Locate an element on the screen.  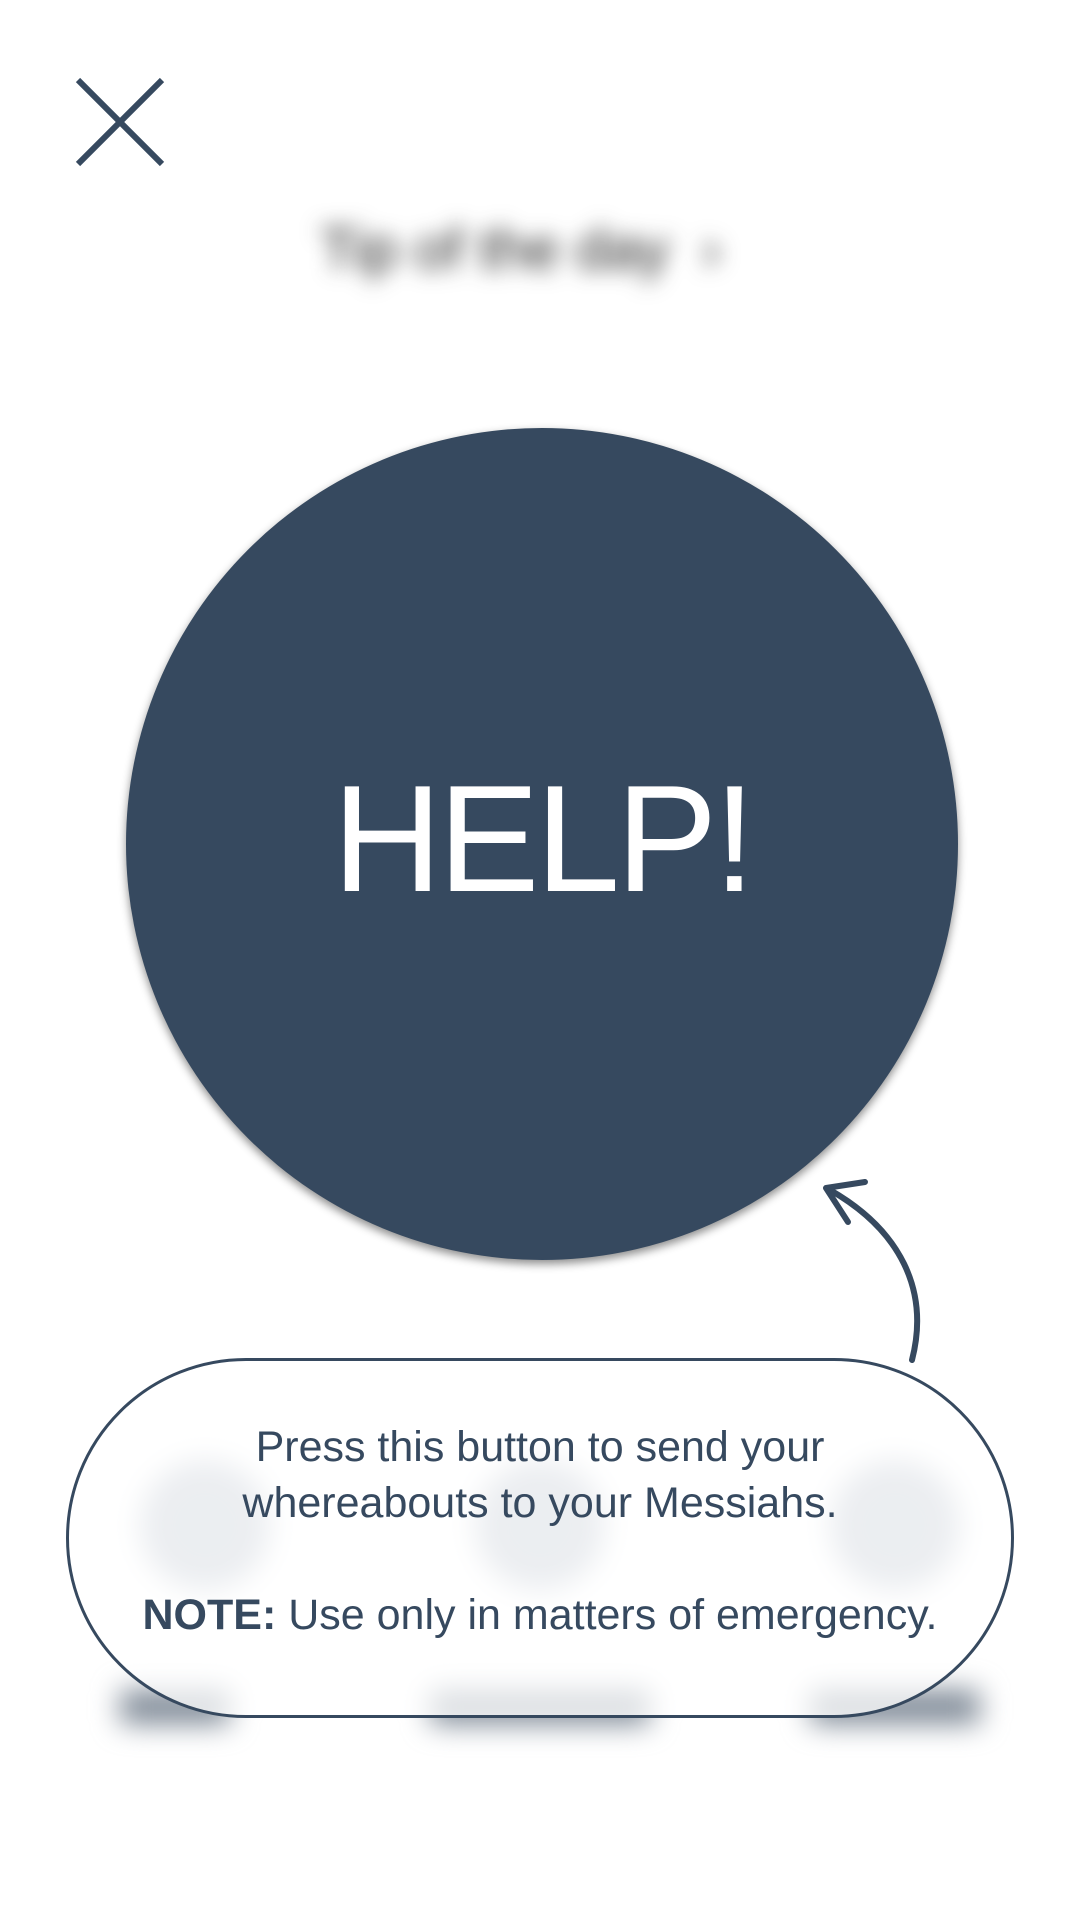
tip-of-the-day-header: Tip of the day › is located at coordinates (585, 250).